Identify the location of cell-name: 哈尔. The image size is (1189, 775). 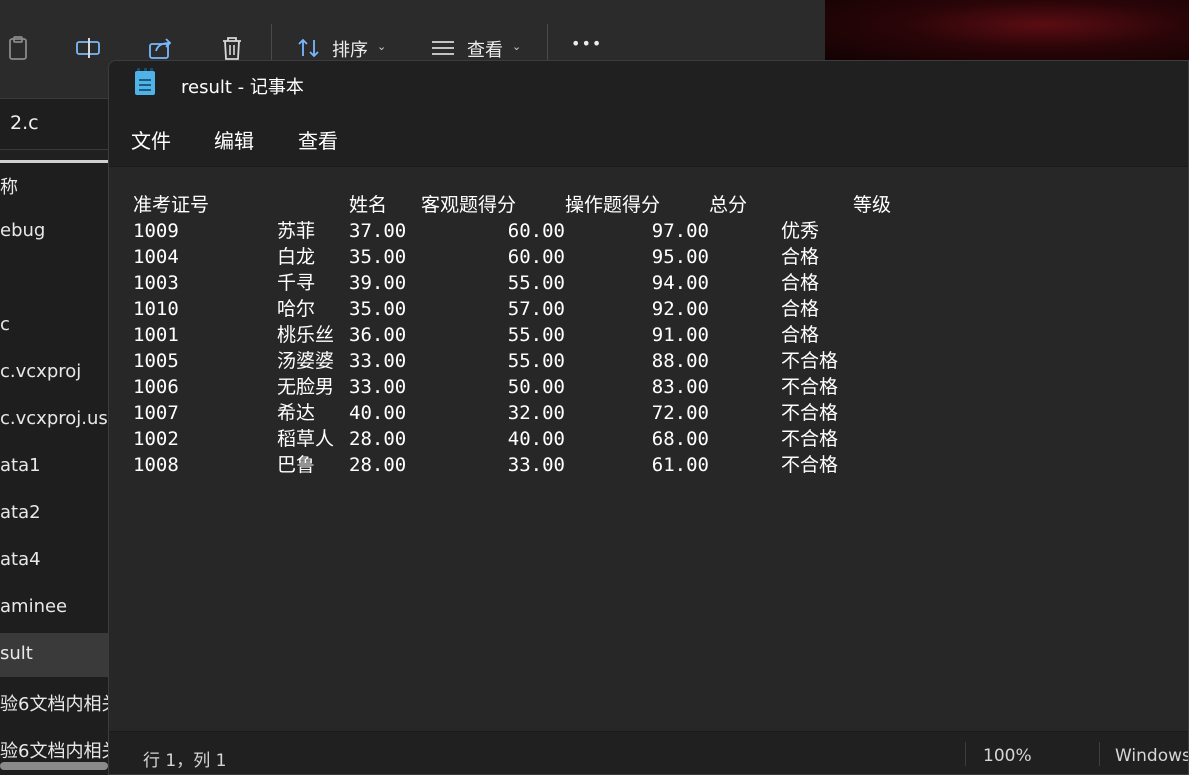
(296, 309).